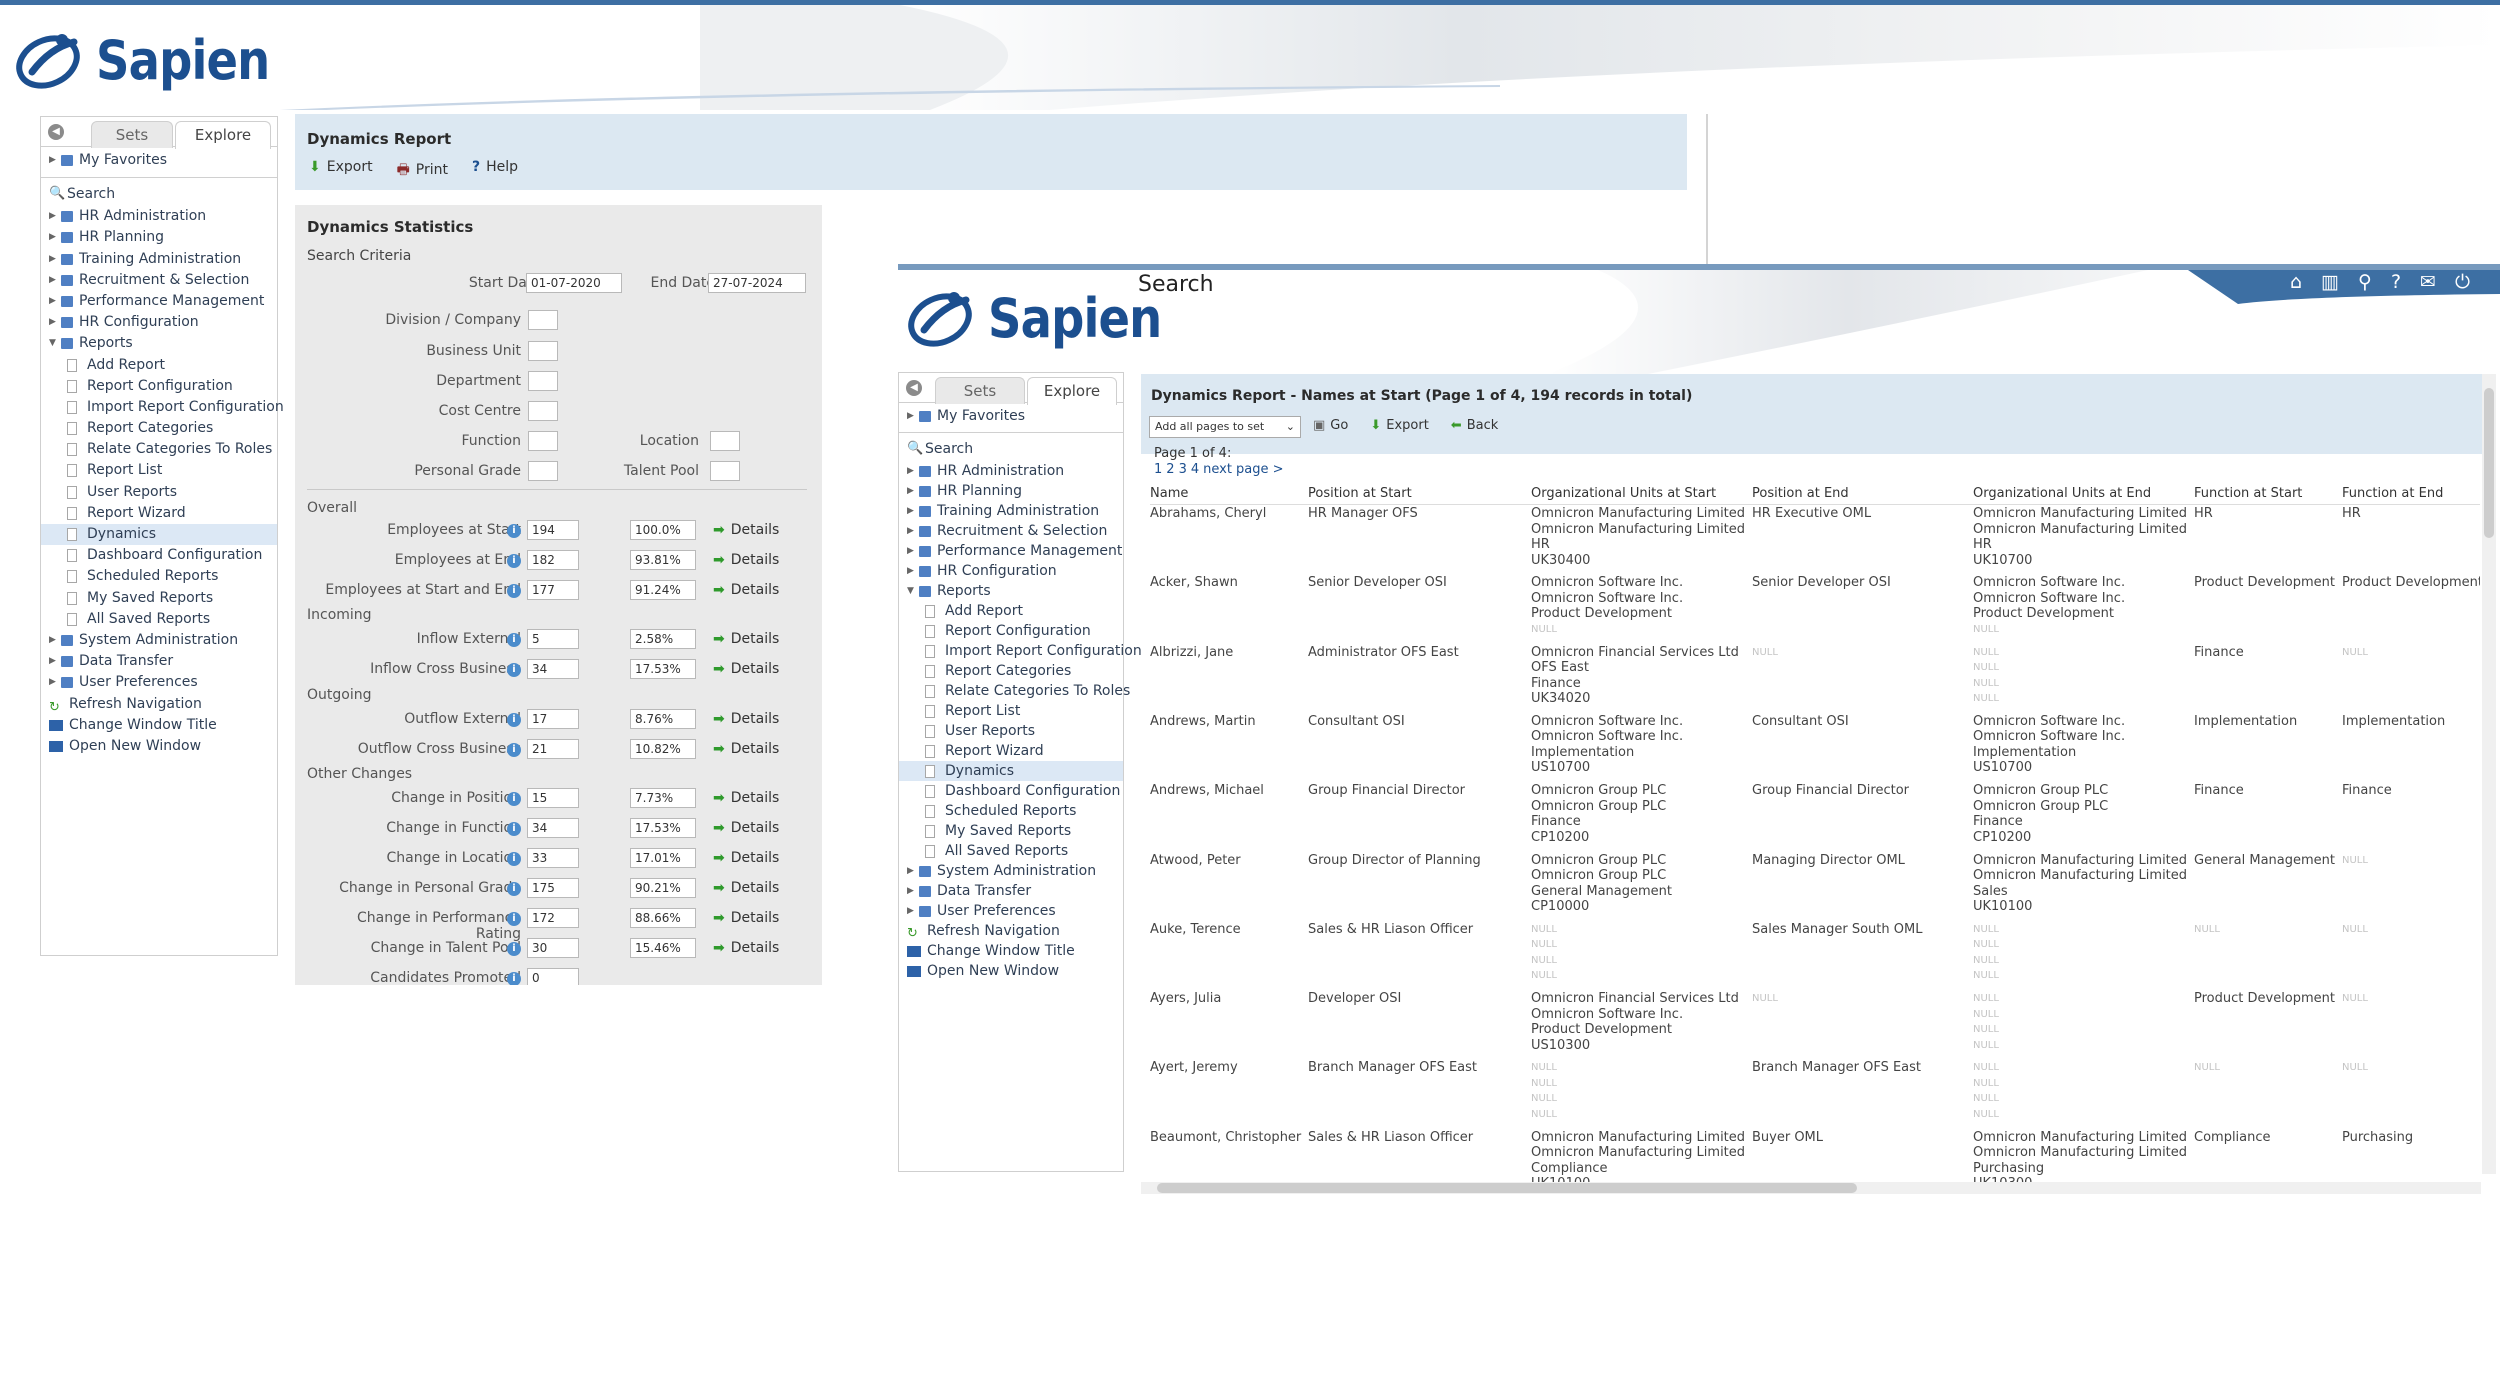 The width and height of the screenshot is (2500, 1400). Describe the element at coordinates (159, 682) in the screenshot. I see `sidebar-item-user-preferences: ▶ User Preferences` at that location.